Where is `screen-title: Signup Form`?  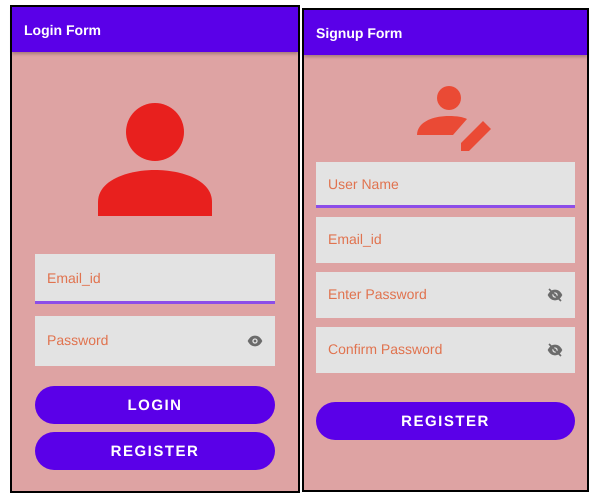
screen-title: Signup Form is located at coordinates (359, 32).